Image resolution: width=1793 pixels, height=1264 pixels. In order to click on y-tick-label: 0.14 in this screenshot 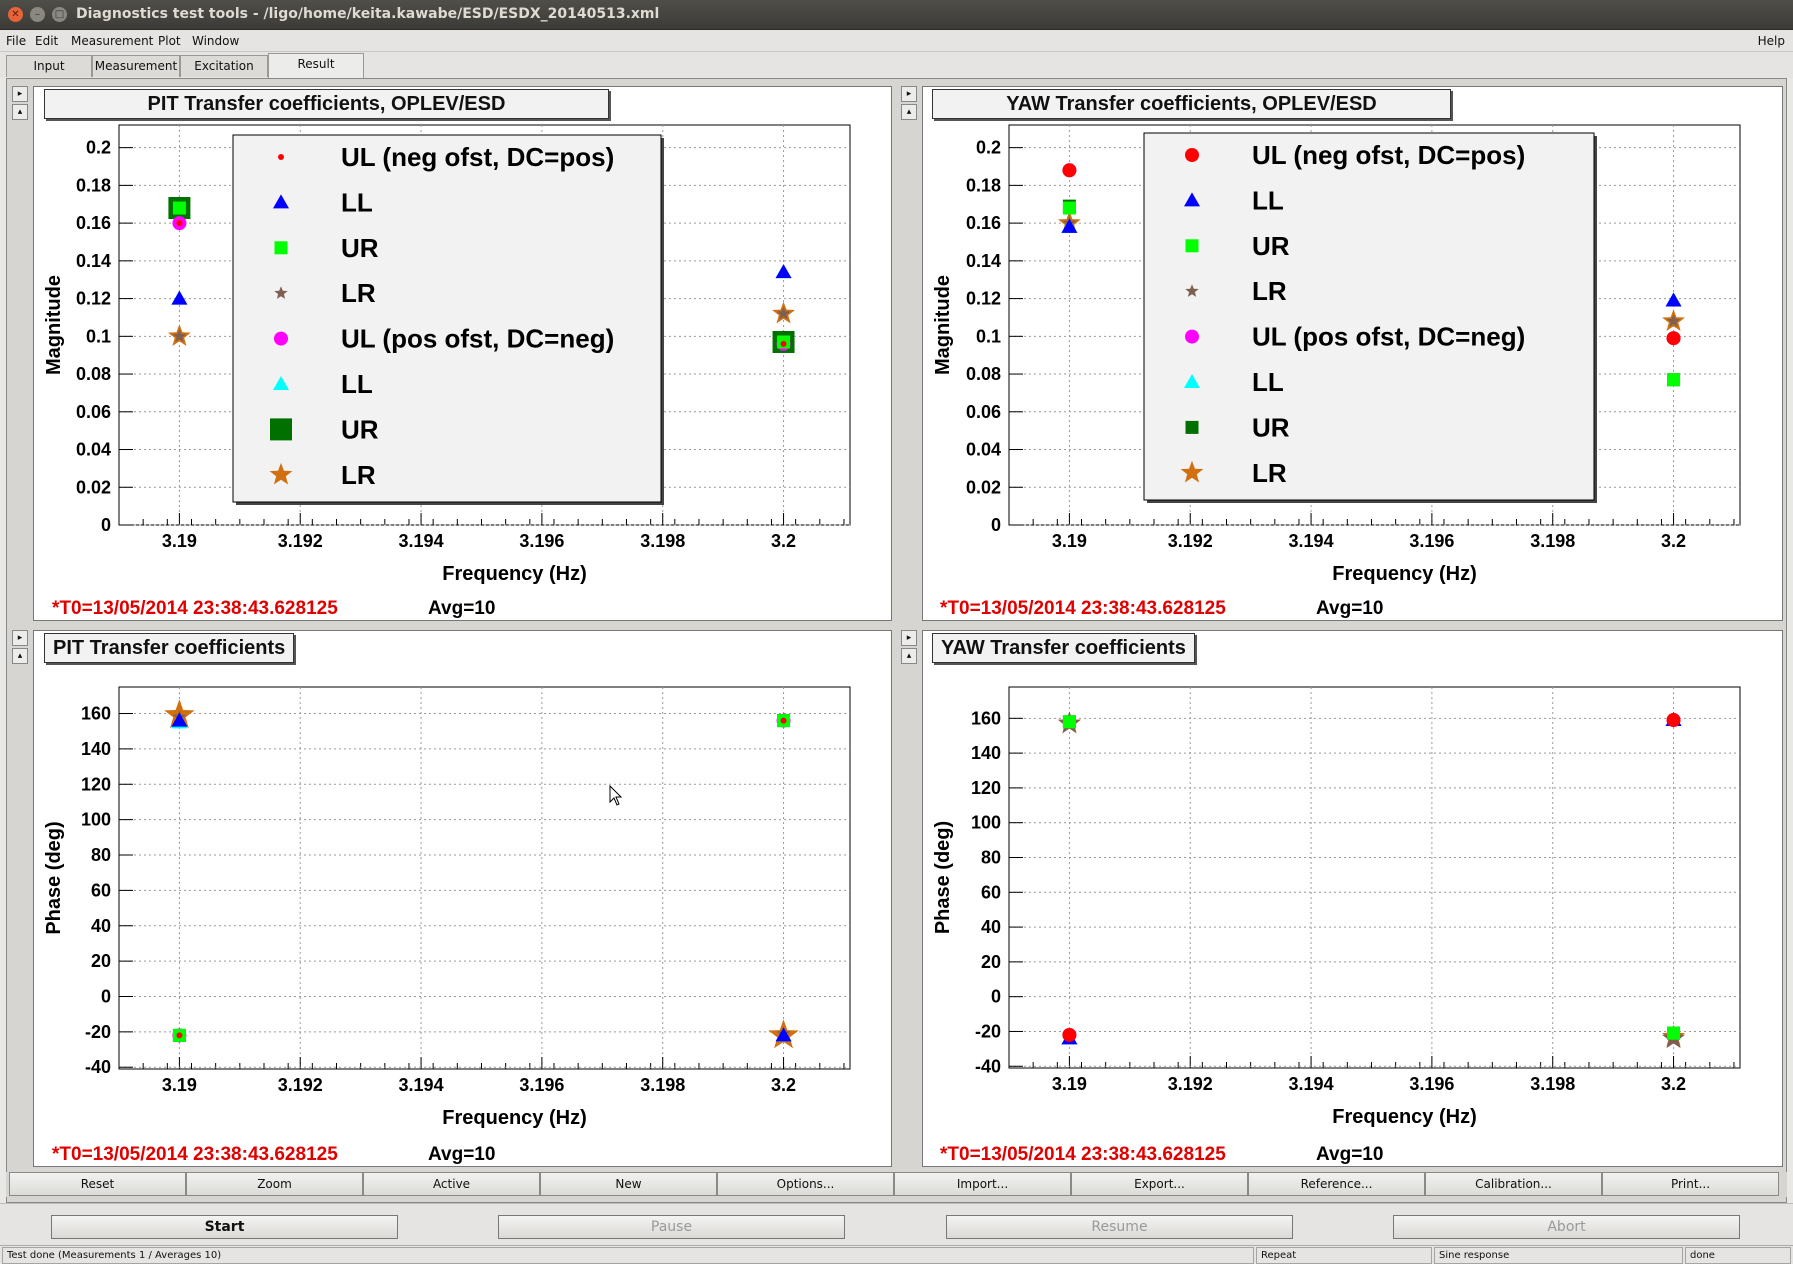, I will do `click(93, 261)`.